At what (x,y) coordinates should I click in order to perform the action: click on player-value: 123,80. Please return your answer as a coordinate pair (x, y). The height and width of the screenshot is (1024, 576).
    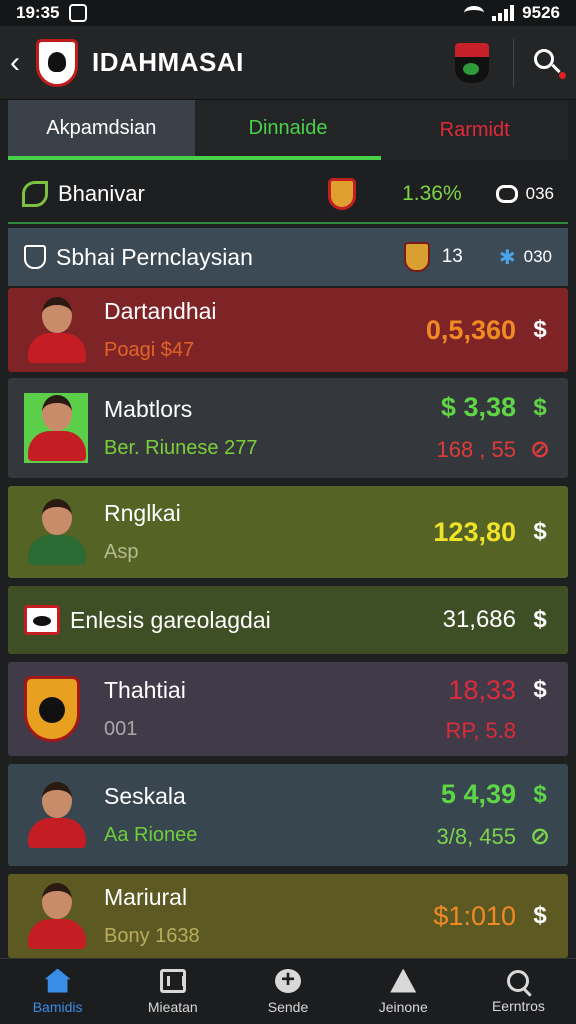
    Looking at the image, I should click on (474, 531).